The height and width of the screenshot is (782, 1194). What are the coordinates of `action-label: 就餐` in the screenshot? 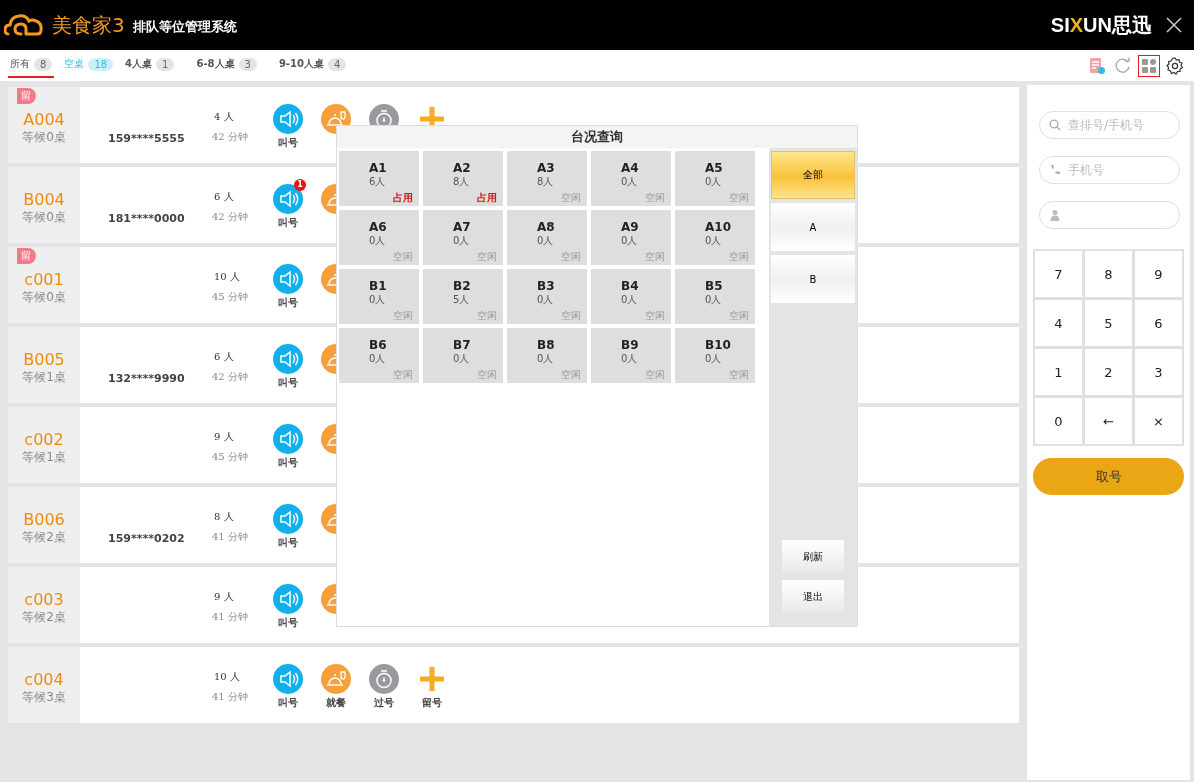 It's located at (336, 703).